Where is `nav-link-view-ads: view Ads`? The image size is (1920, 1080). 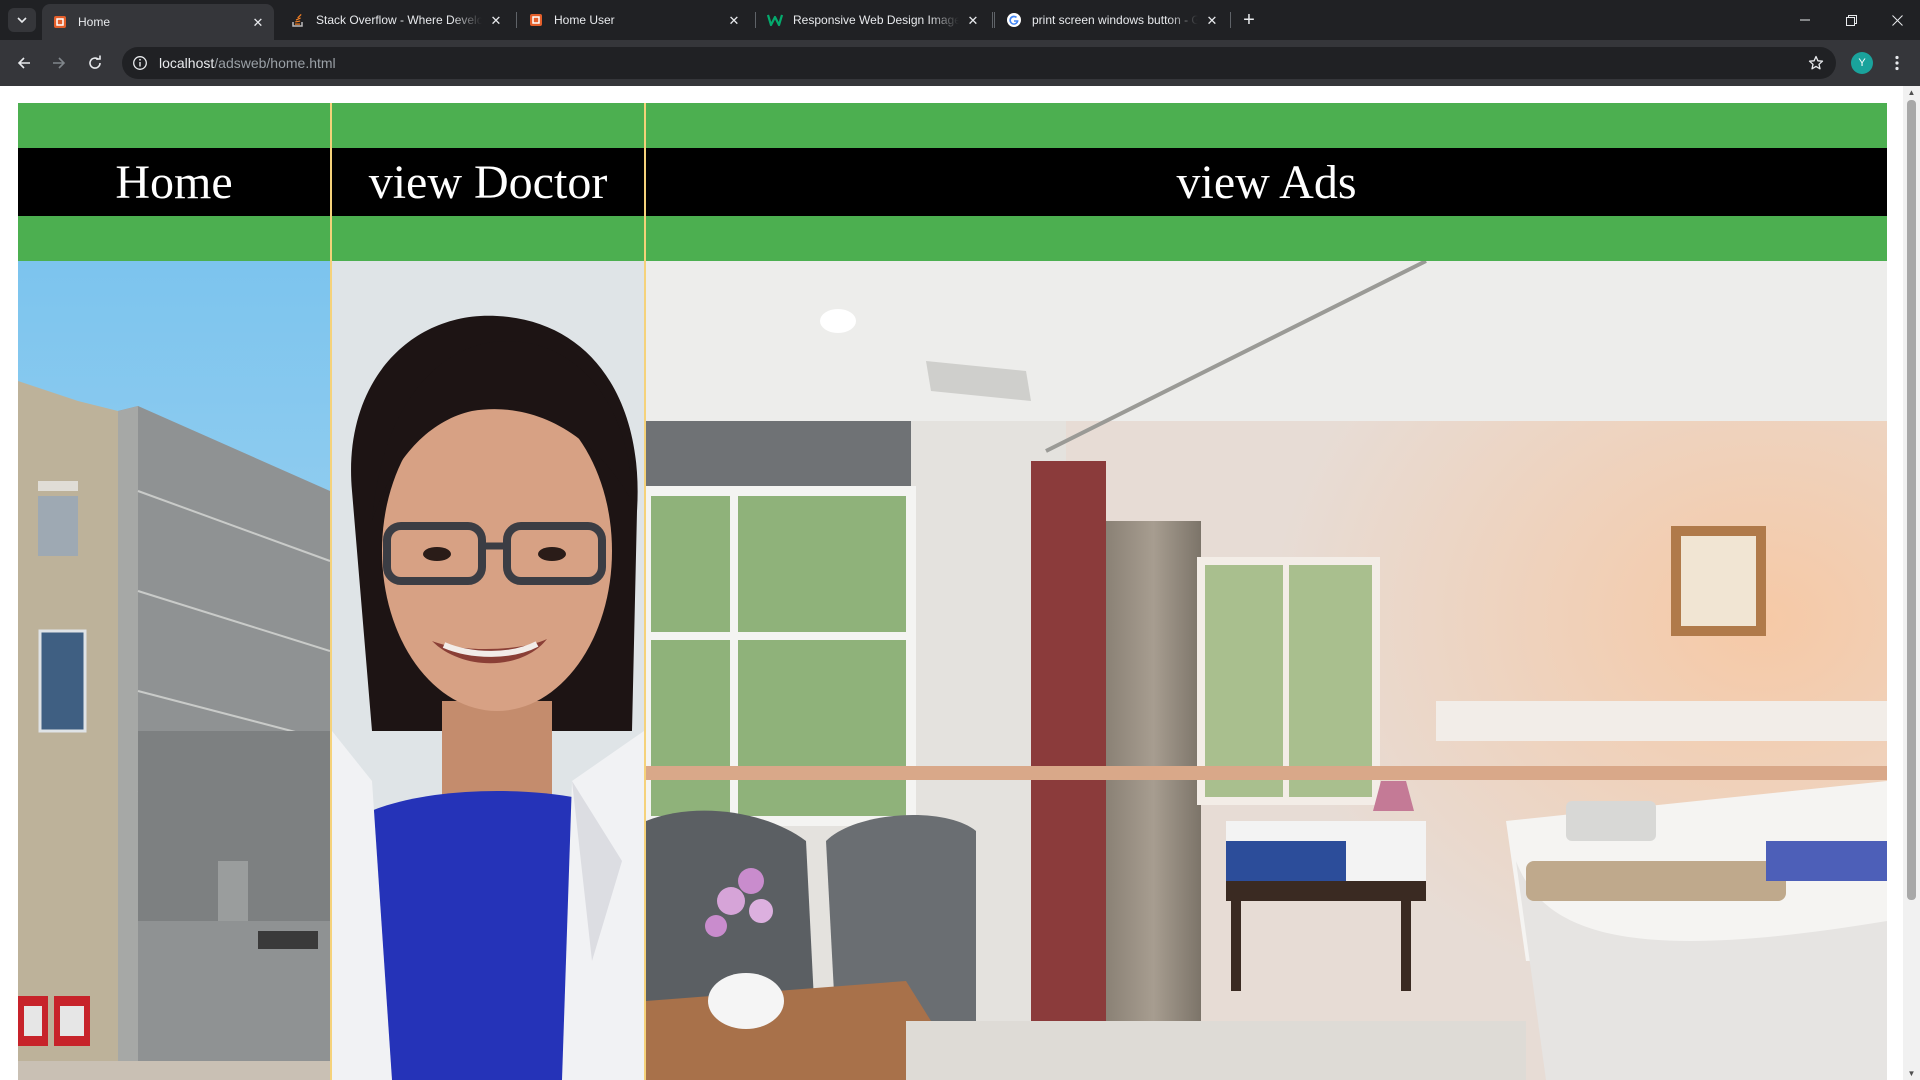
nav-link-view-ads: view Ads is located at coordinates (1266, 182).